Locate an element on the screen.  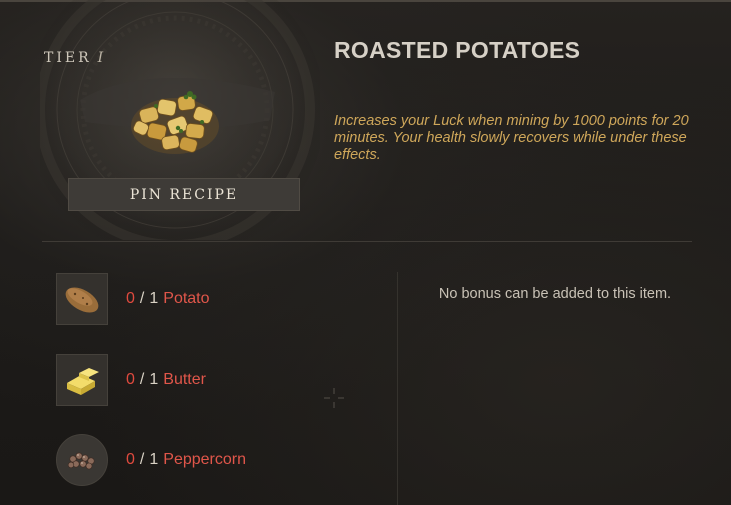
ingredient-name: Potato is located at coordinates (186, 298).